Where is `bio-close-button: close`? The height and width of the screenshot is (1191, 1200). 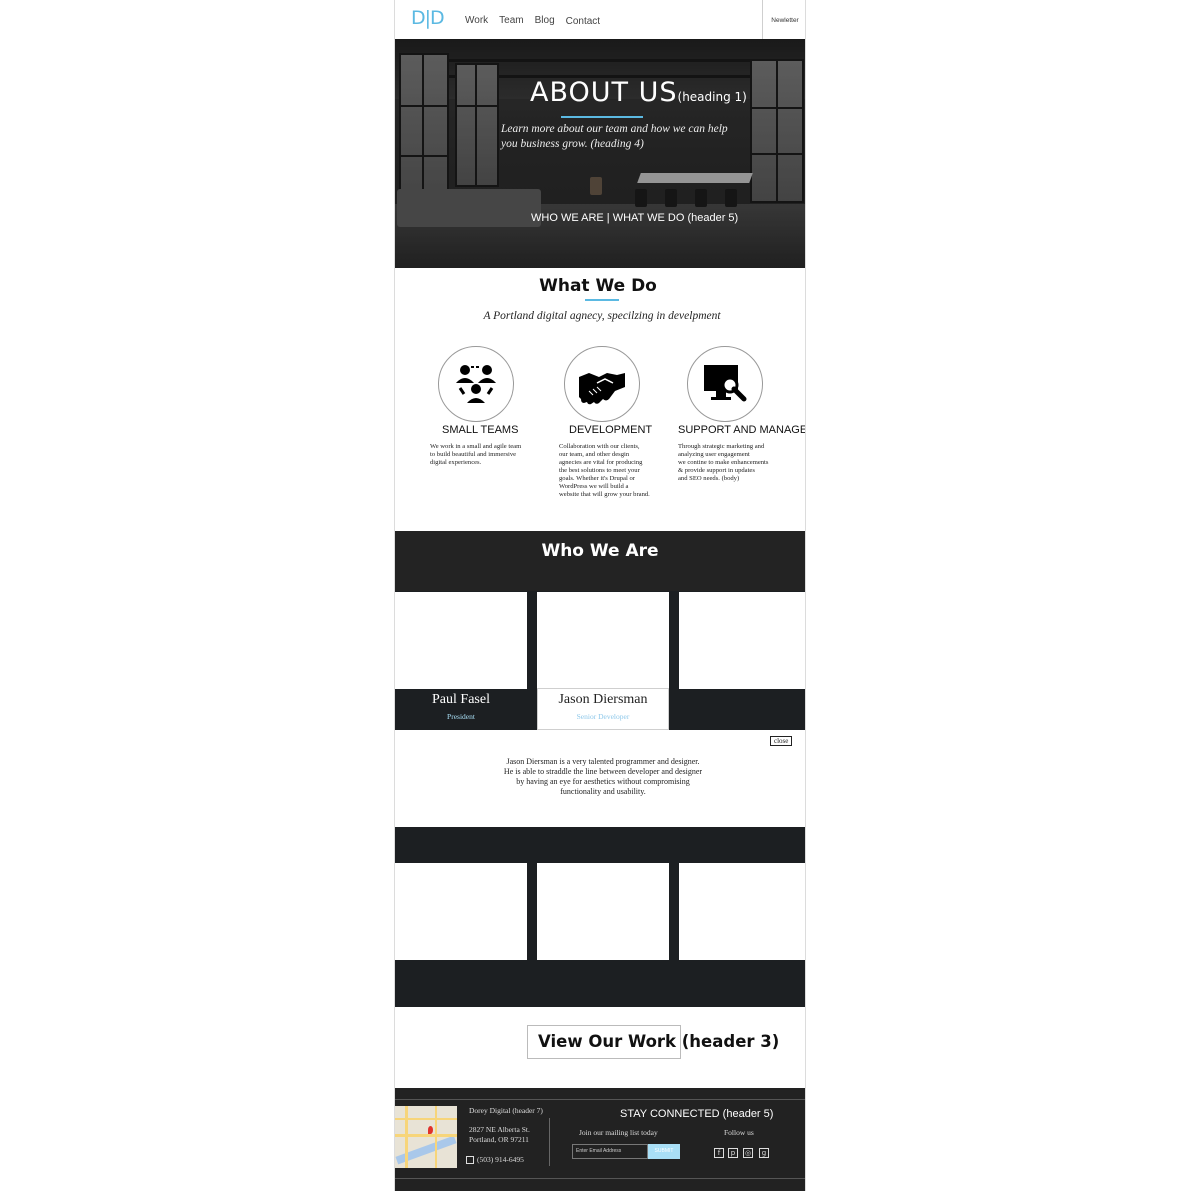
bio-close-button: close is located at coordinates (781, 741).